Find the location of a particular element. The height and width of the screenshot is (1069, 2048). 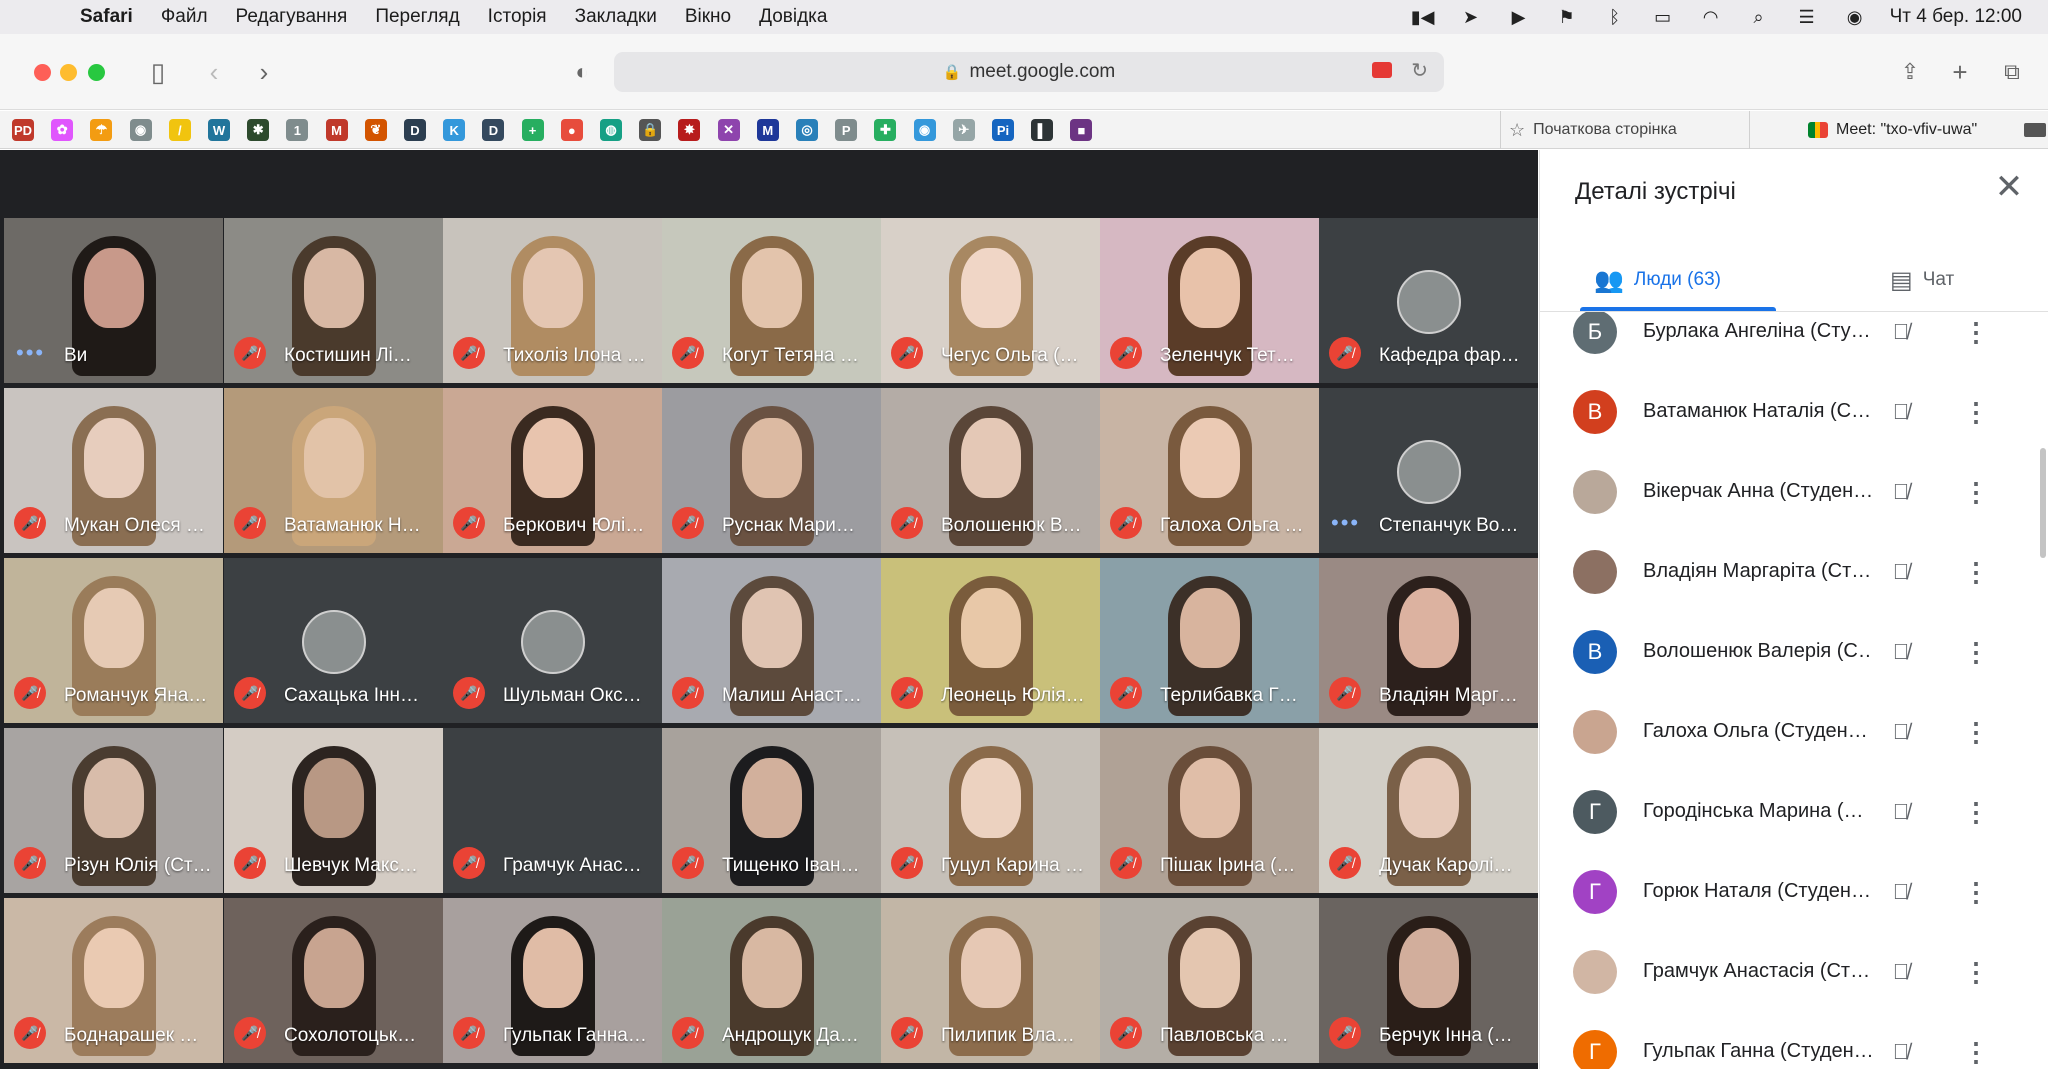

menu-edit: Редагування is located at coordinates (292, 17).